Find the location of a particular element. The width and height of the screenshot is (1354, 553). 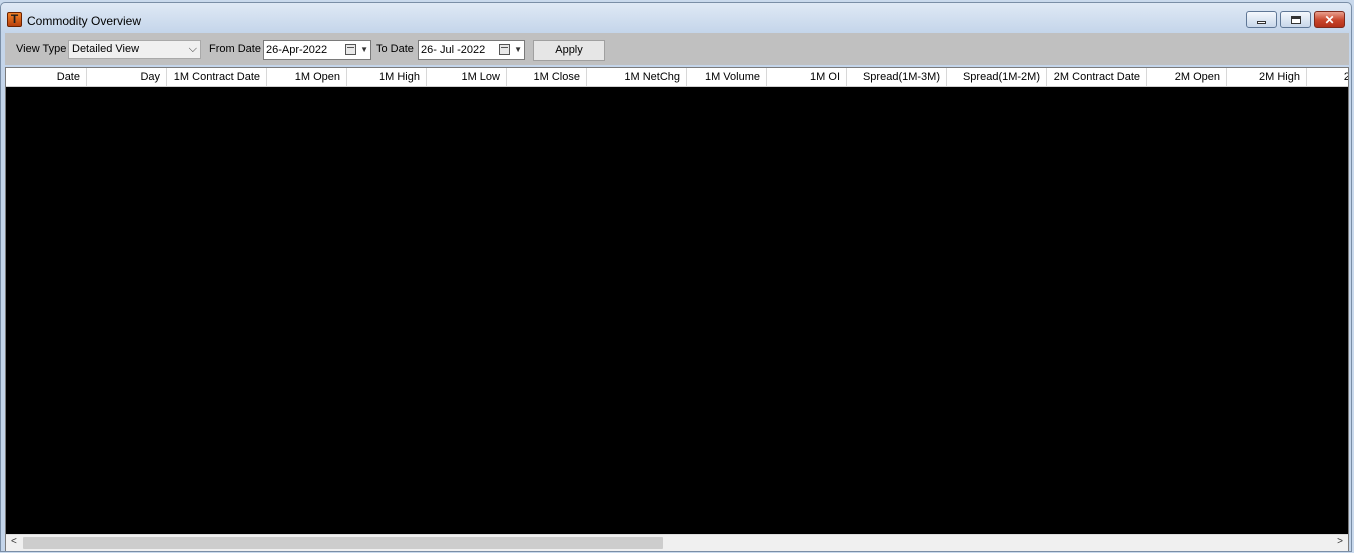

column-header: 1M High is located at coordinates (387, 77).